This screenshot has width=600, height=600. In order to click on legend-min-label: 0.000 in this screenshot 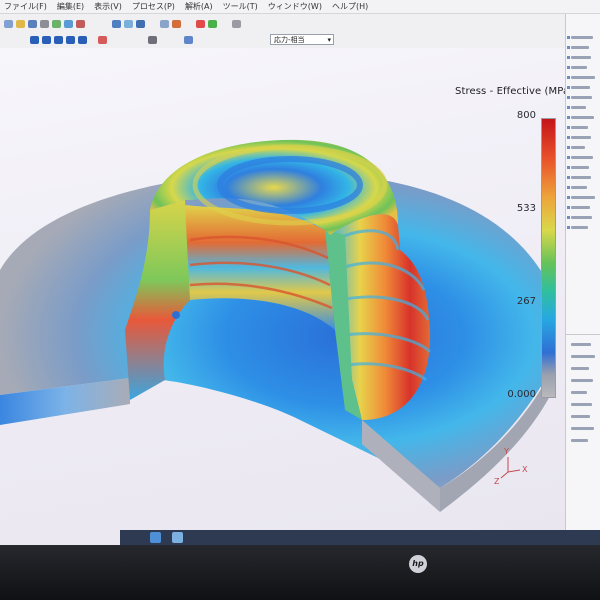, I will do `click(521, 394)`.